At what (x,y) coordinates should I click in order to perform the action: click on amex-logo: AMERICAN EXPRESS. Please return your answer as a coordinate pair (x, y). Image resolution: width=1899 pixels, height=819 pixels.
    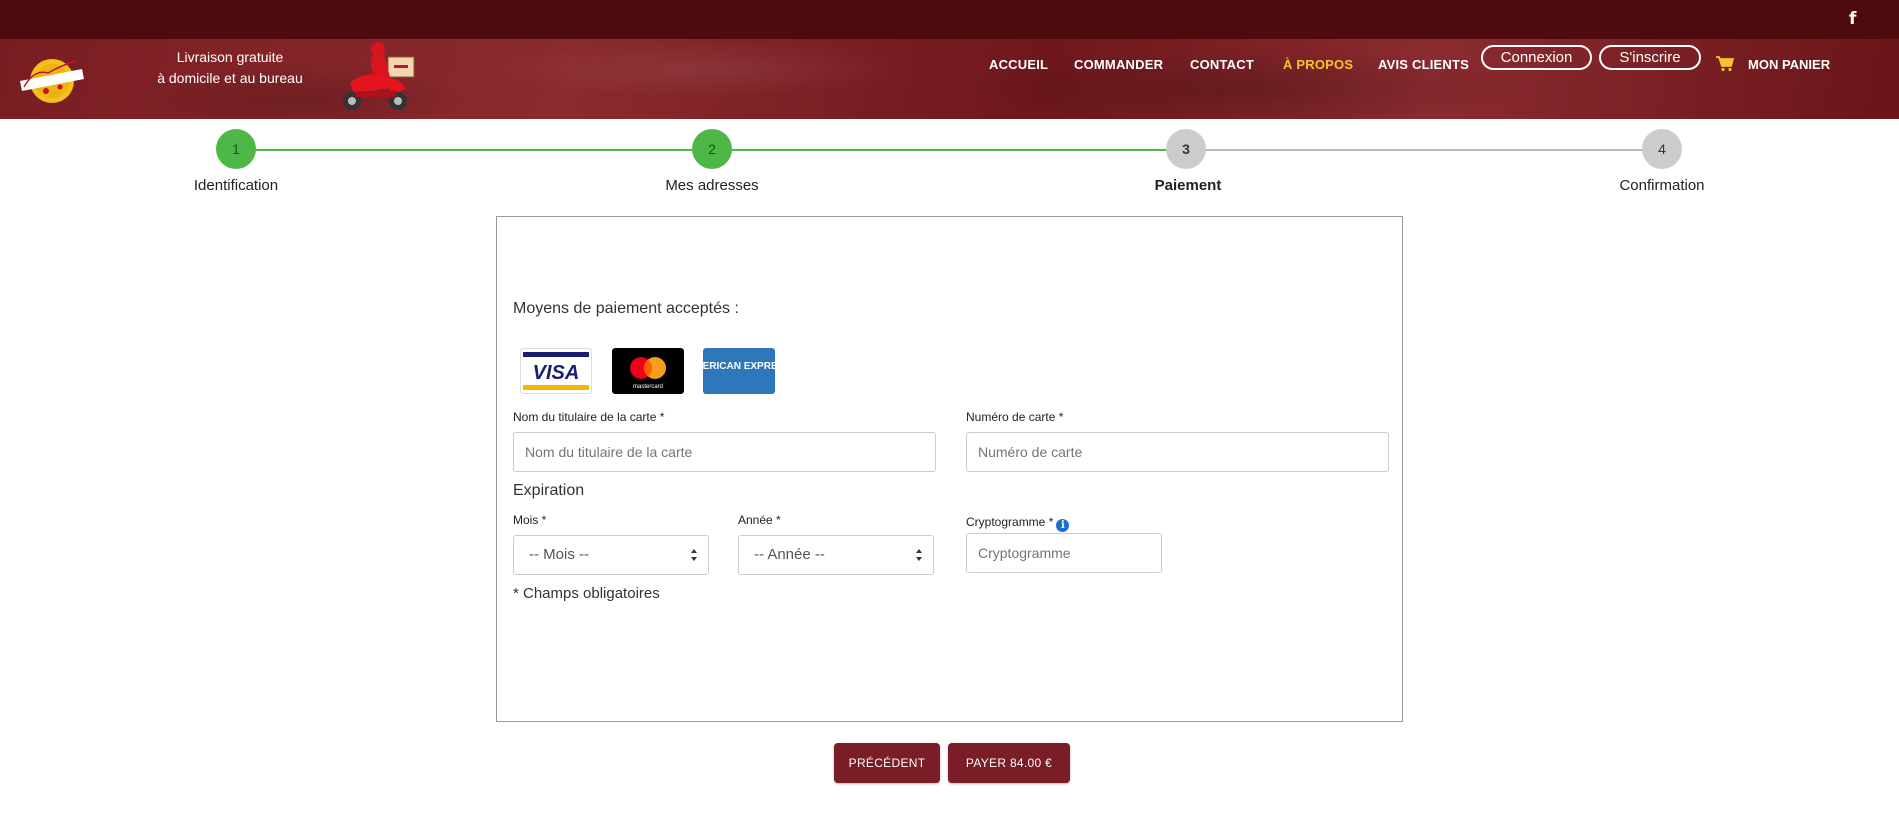
    Looking at the image, I should click on (739, 371).